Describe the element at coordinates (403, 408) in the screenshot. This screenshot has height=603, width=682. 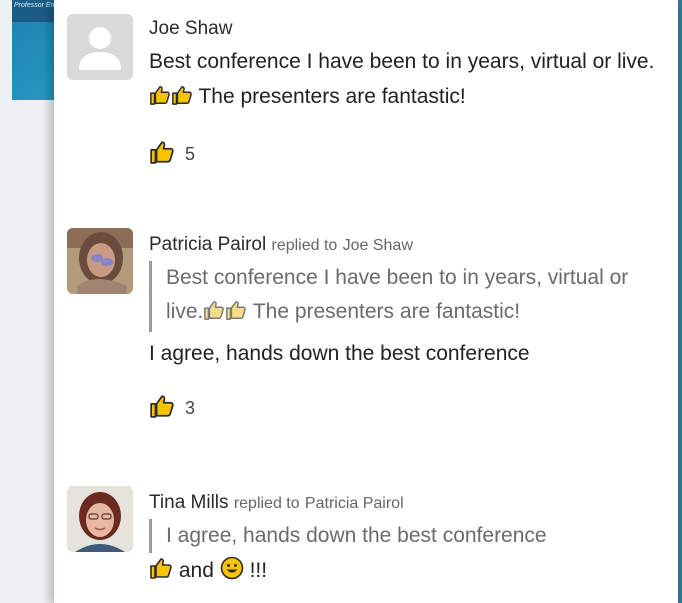
I see `like-counter: 3` at that location.